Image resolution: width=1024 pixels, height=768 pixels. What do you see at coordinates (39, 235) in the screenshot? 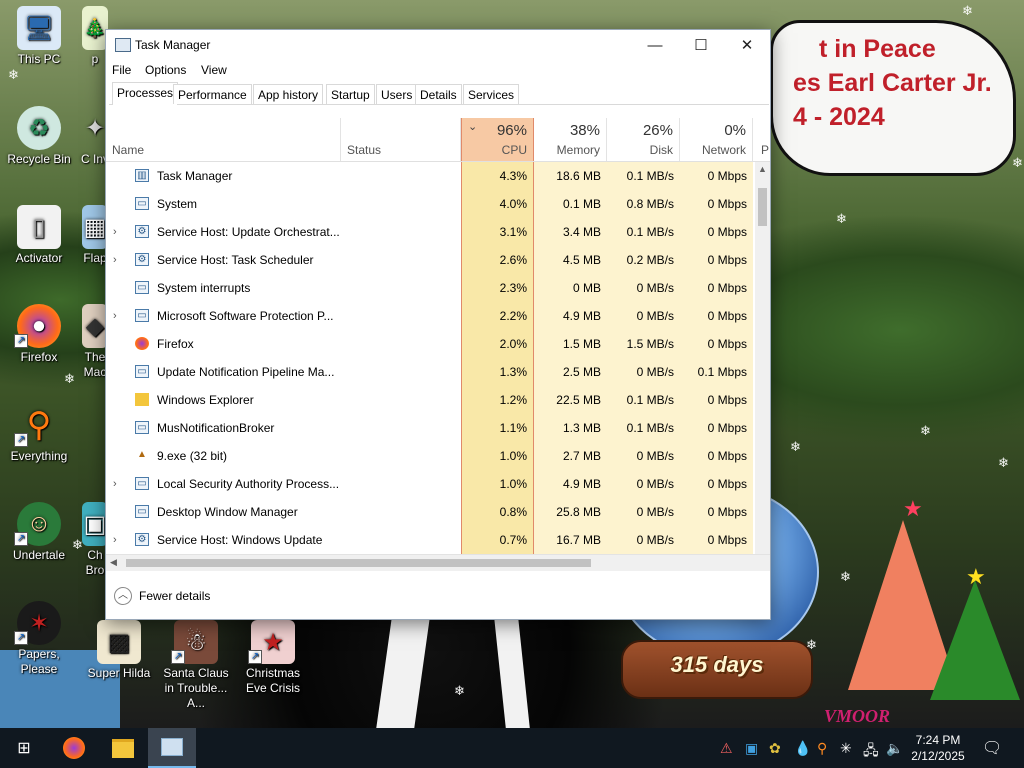
I see `desktop-icon-activator: ▯ Activator` at bounding box center [39, 235].